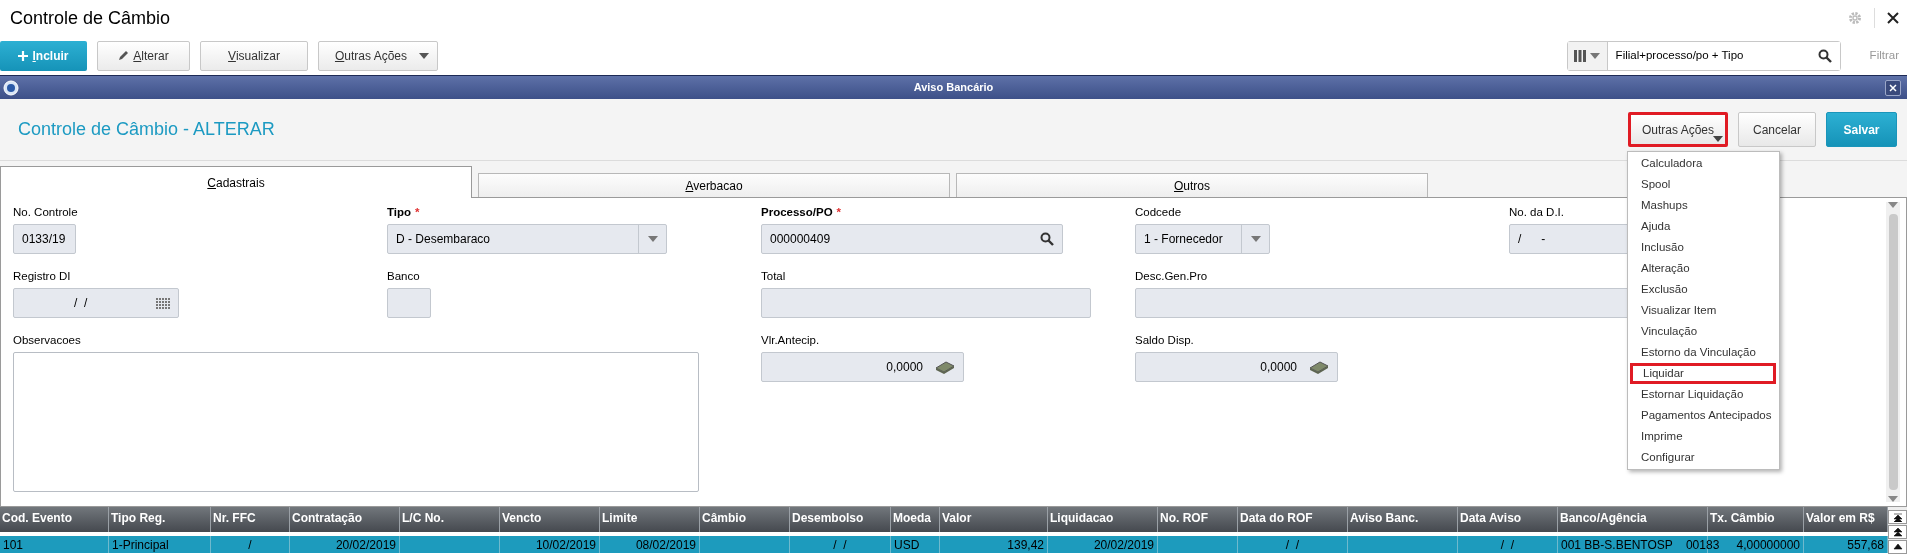 This screenshot has width=1907, height=557. Describe the element at coordinates (1703, 184) in the screenshot. I see `menu-item: Spool` at that location.